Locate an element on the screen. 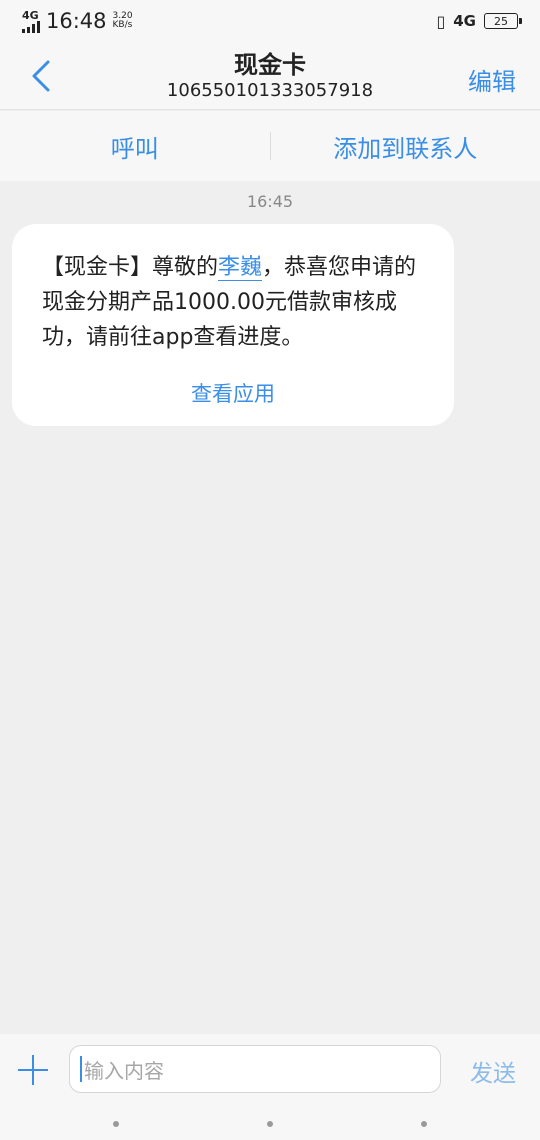 This screenshot has height=1140, width=540. navigation-bar is located at coordinates (270, 1123).